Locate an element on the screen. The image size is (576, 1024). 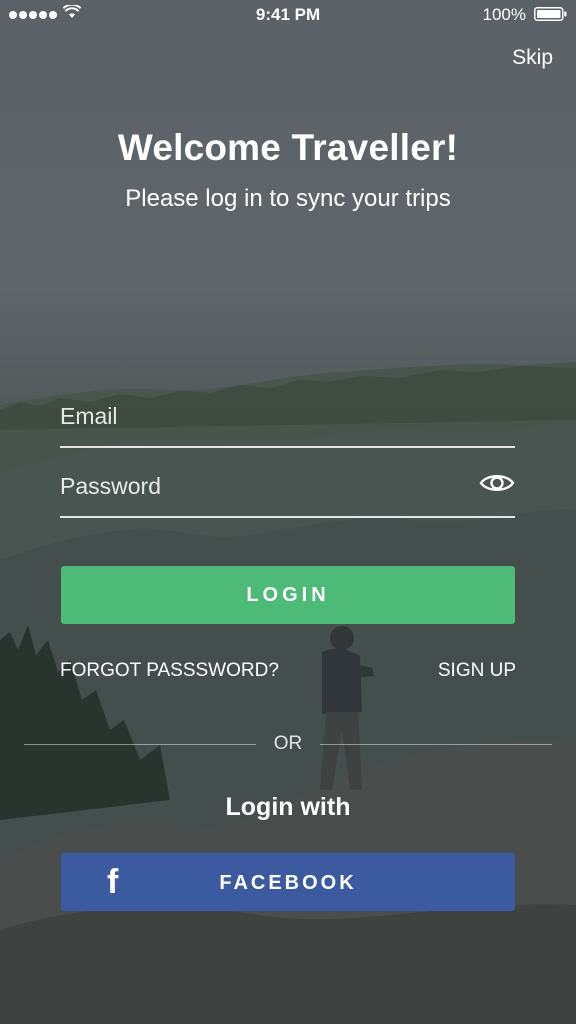
sign-up-link: SIGN UP is located at coordinates (477, 671).